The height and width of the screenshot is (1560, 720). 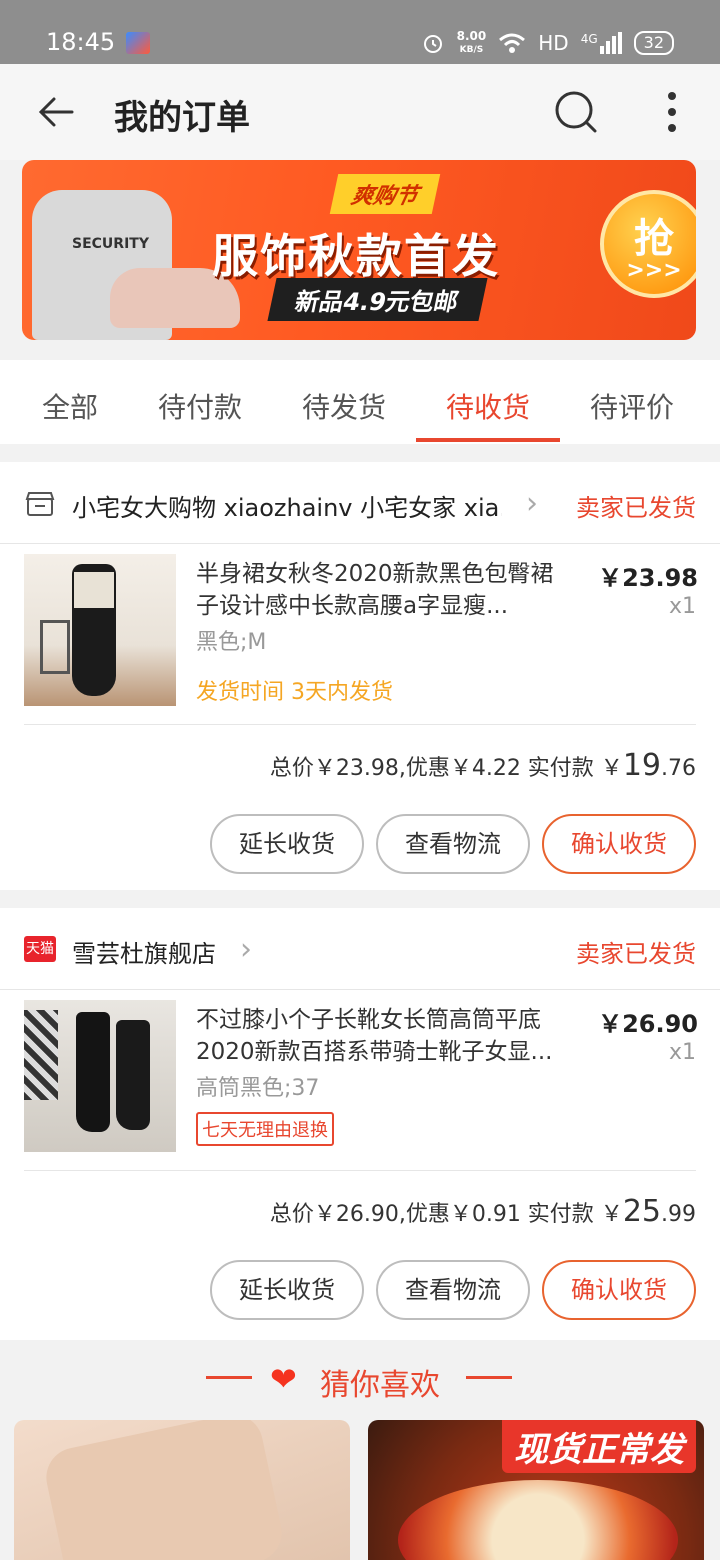 What do you see at coordinates (81, 42) in the screenshot?
I see `status-time: 18:45` at bounding box center [81, 42].